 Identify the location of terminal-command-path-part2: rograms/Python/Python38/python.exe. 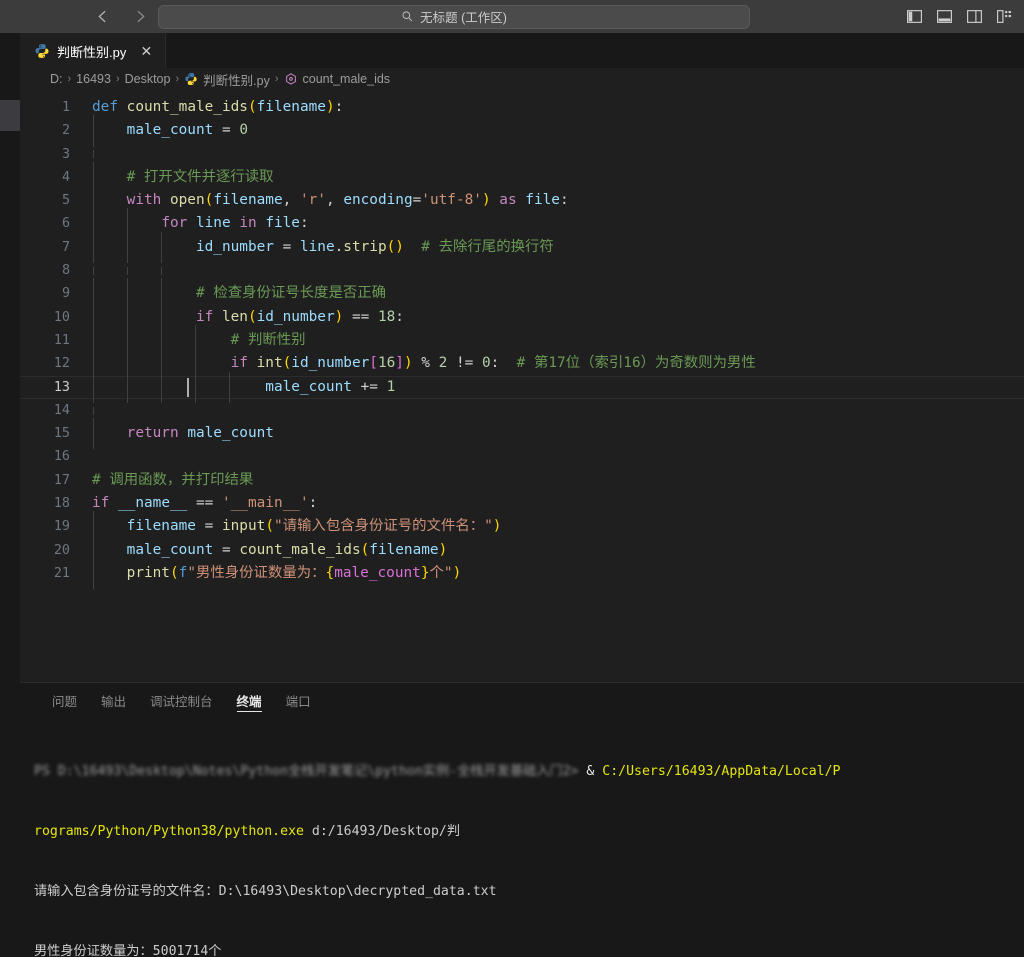
(169, 831).